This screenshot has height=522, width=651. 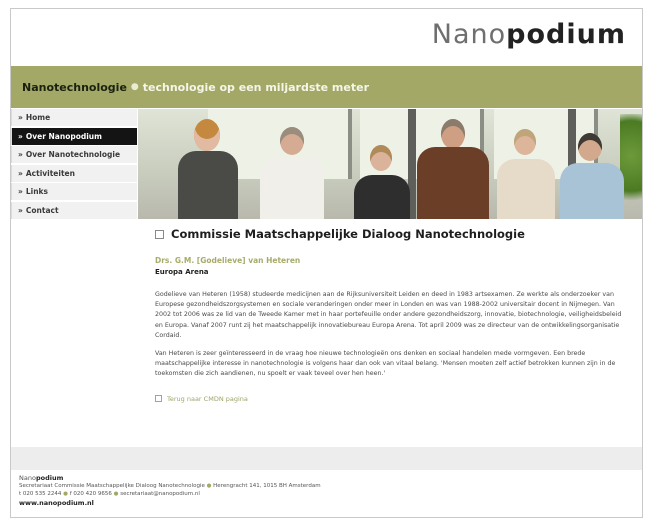 I want to click on nav-item-label: Over Nanotechnologie, so click(x=73, y=154).